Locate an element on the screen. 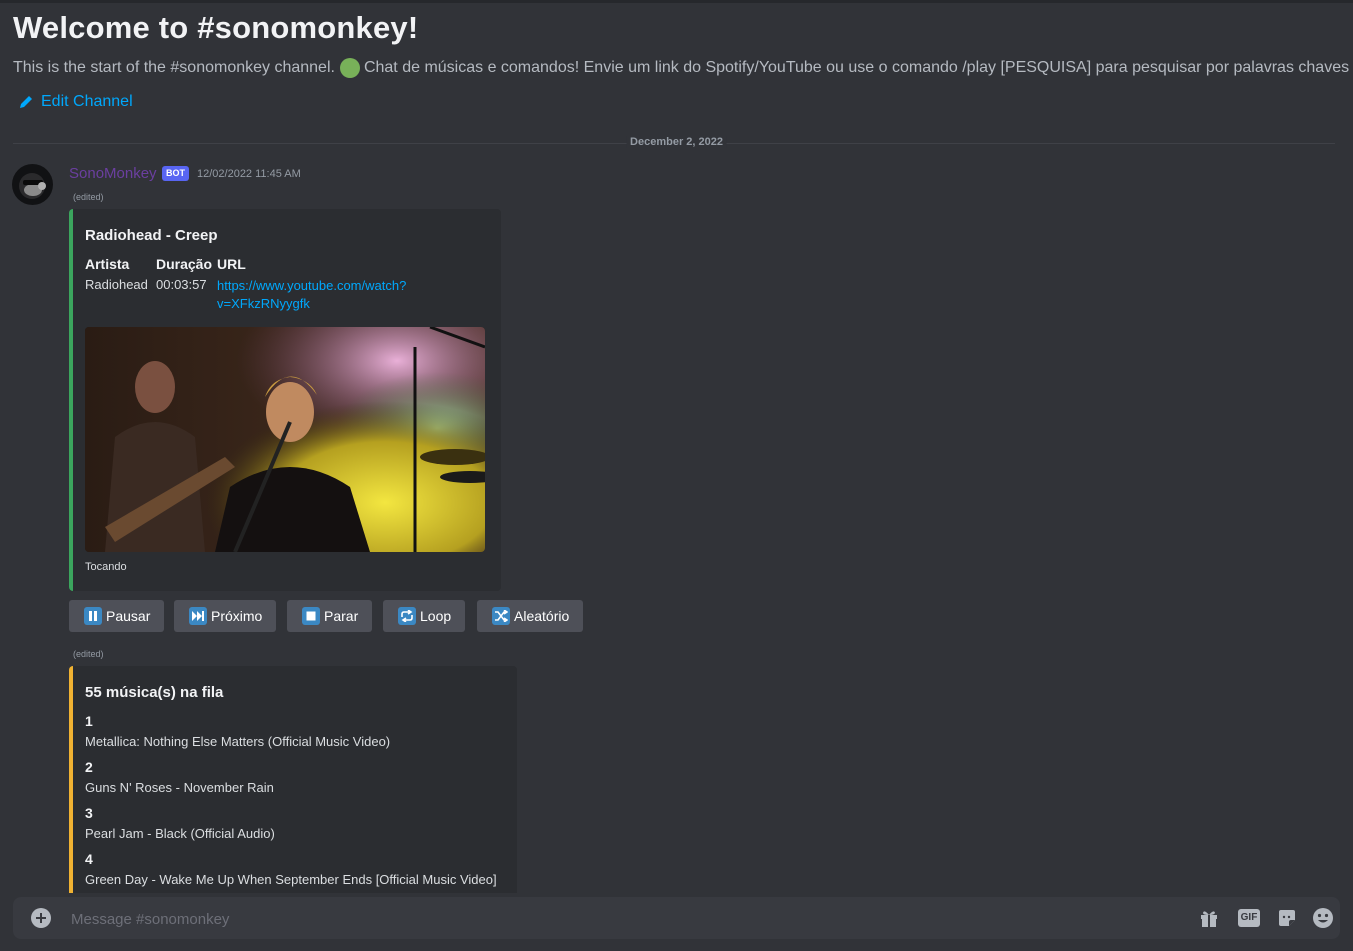  stop-button-label: Parar is located at coordinates (341, 616).